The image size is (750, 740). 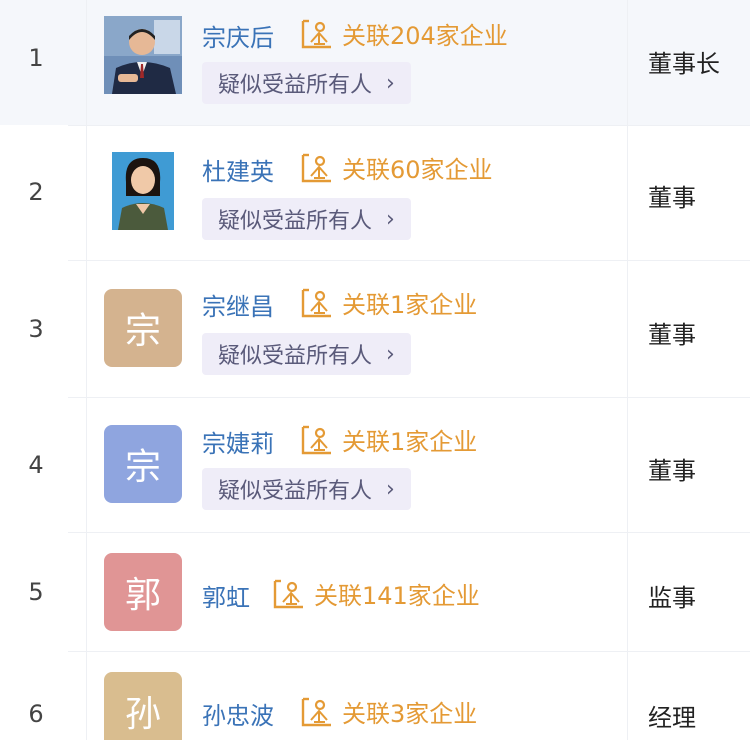 I want to click on association-link: 关联3家企业, so click(x=388, y=711).